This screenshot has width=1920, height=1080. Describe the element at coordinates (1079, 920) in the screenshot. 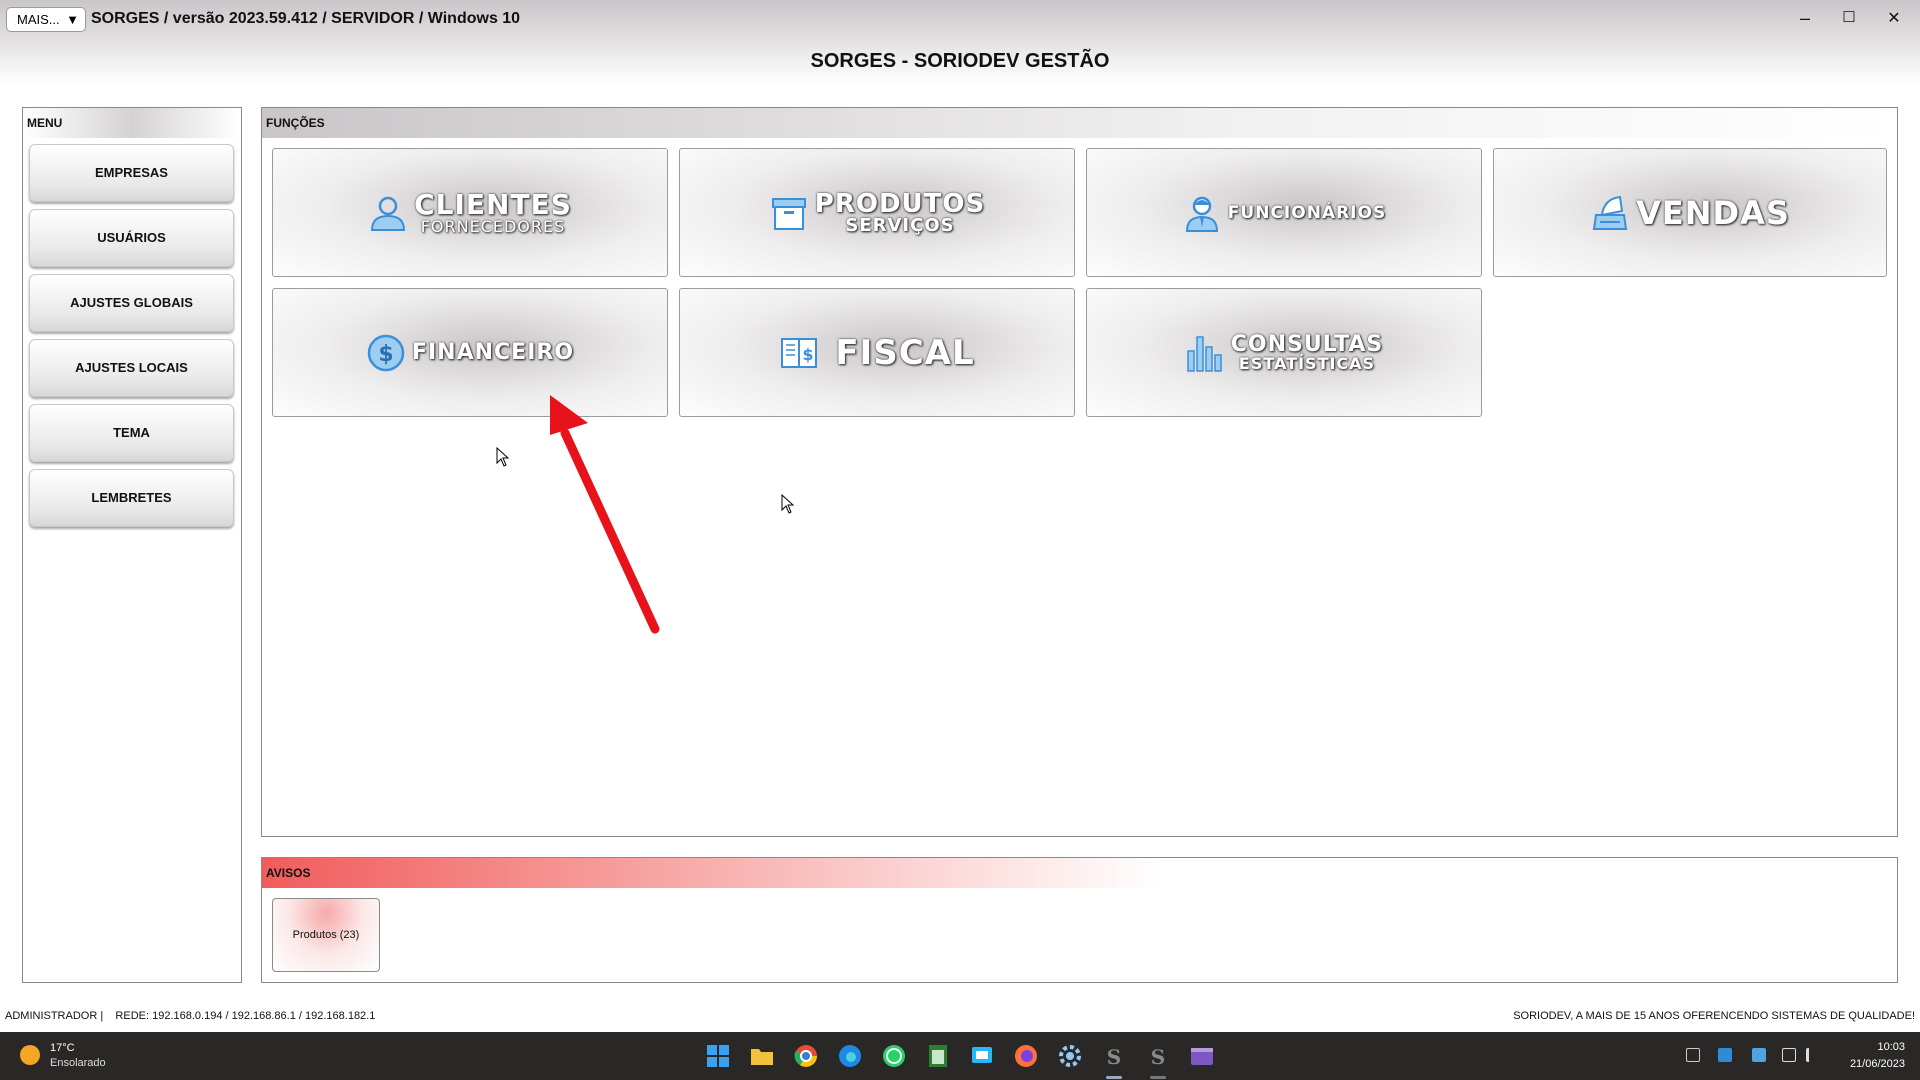

I see `avisos-panel: AVISOS Produtos (23)` at that location.